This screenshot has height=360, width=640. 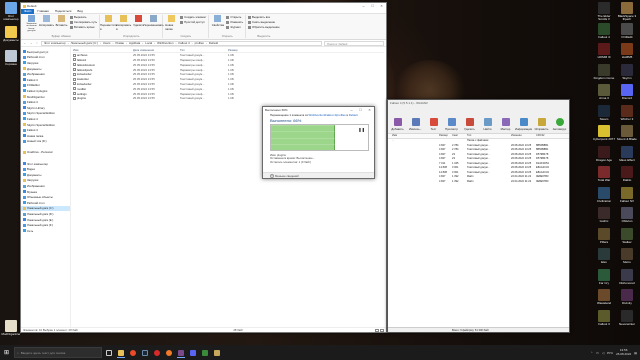 What do you see at coordinates (37, 43) in the screenshot?
I see `up-icon: ↑` at bounding box center [37, 43].